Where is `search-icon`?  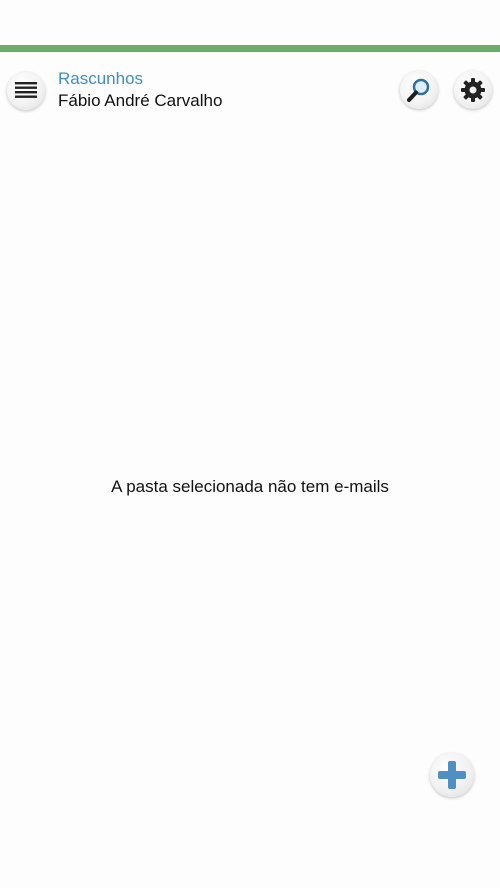
search-icon is located at coordinates (418, 90).